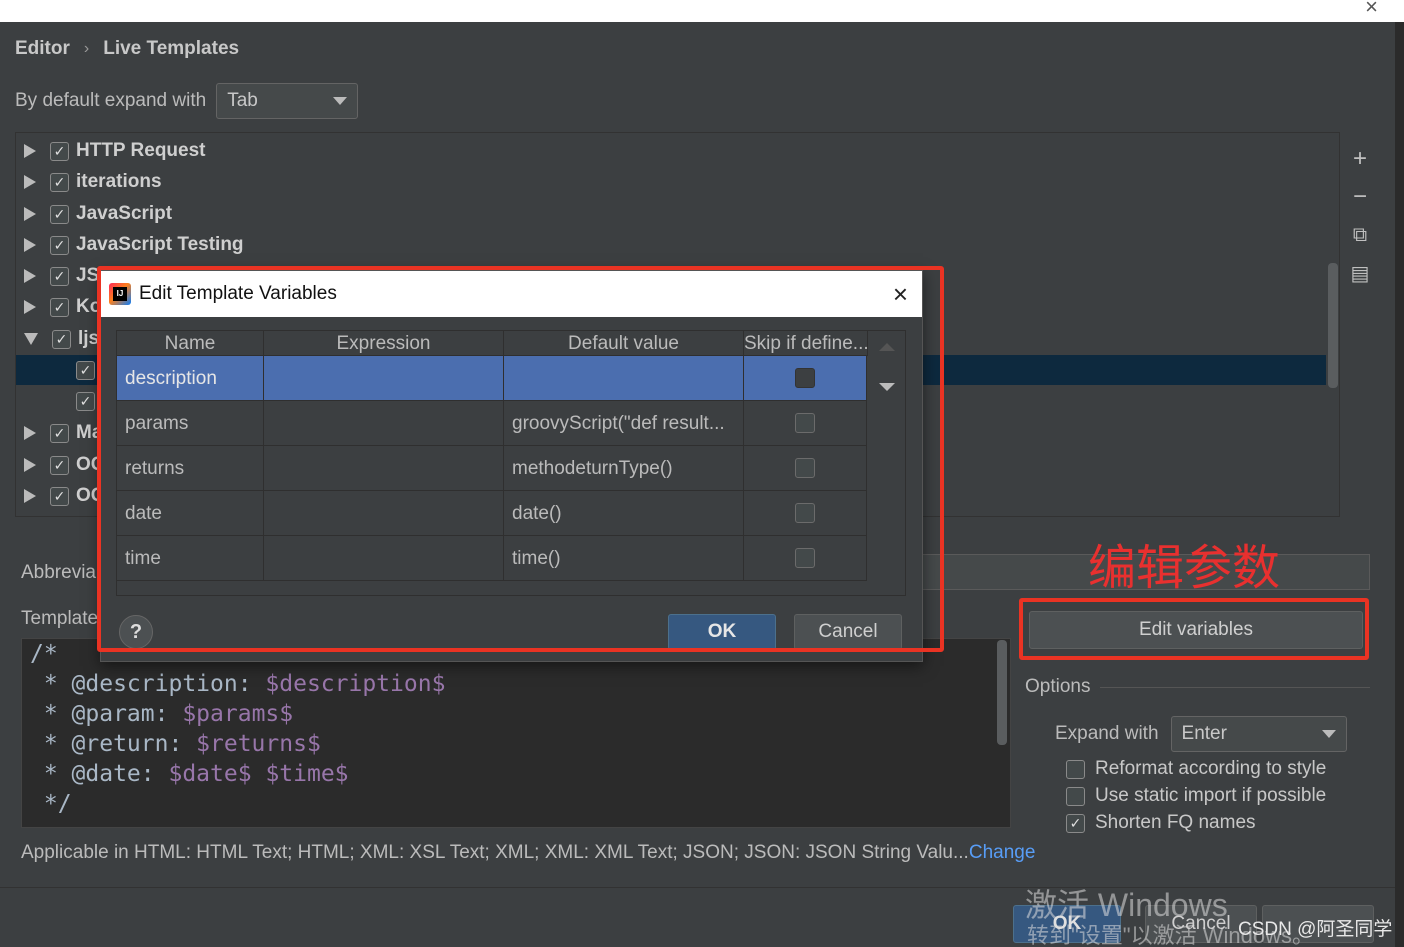 This screenshot has width=1404, height=947. Describe the element at coordinates (171, 48) in the screenshot. I see `breadcrumb-current: Live Templates` at that location.